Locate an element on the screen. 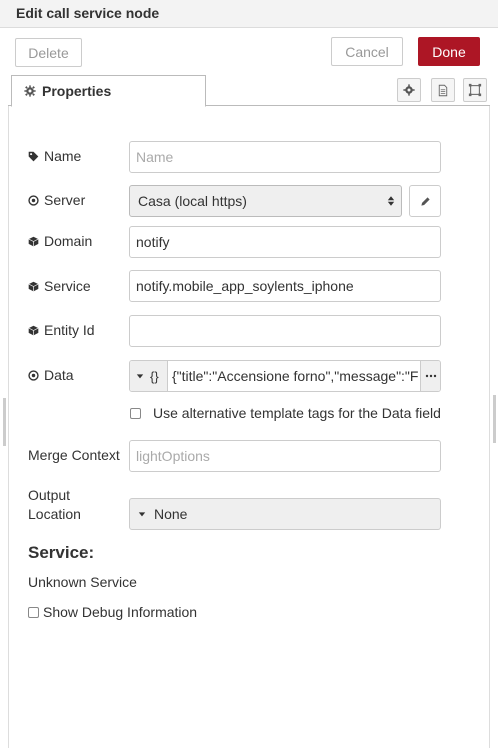  service-heading: Service: is located at coordinates (61, 552).